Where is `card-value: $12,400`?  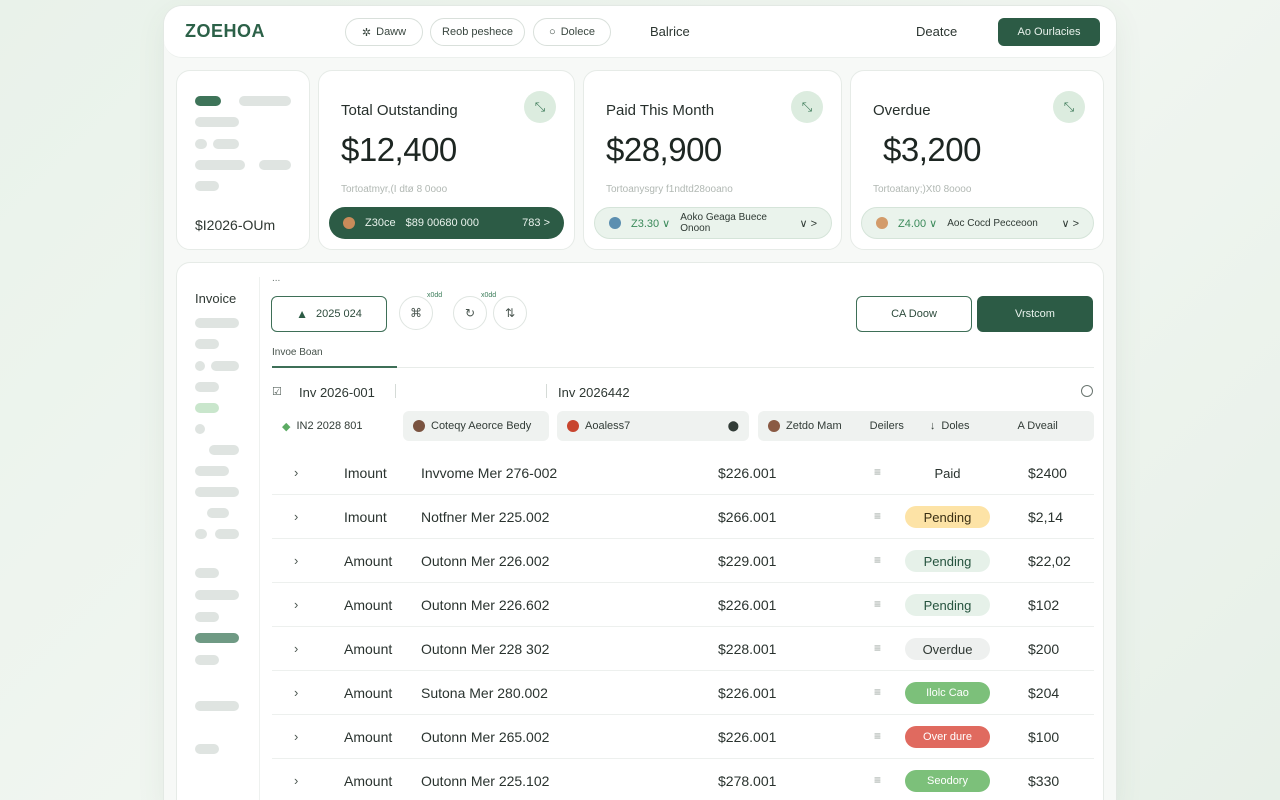 card-value: $12,400 is located at coordinates (399, 149).